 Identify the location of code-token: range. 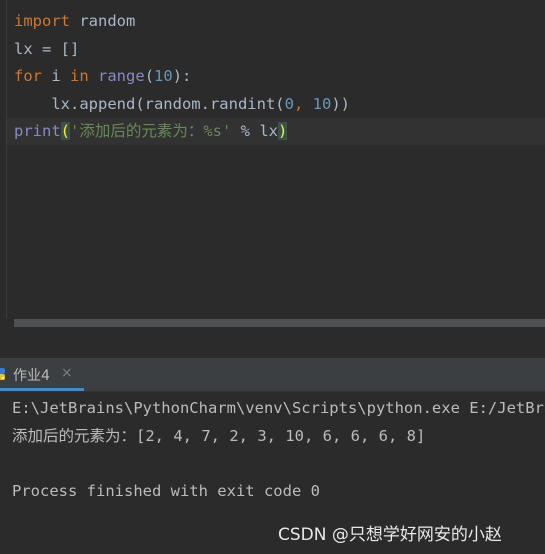
(121, 76).